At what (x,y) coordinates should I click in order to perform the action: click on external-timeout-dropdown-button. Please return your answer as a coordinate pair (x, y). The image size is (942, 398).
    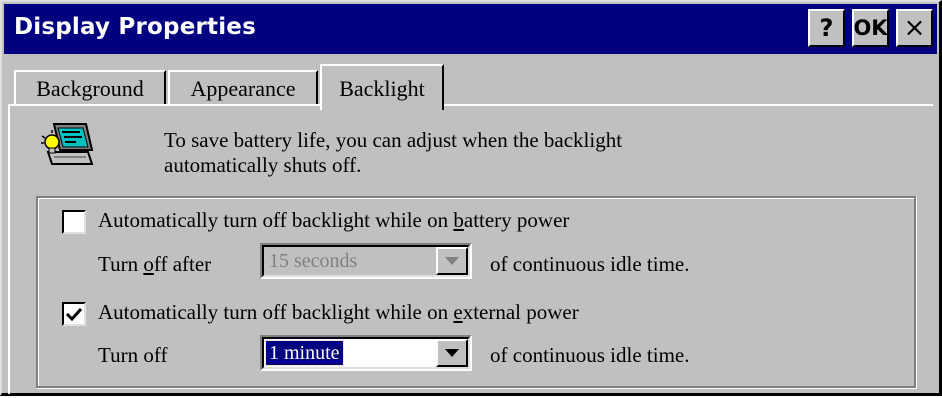
    Looking at the image, I should click on (452, 353).